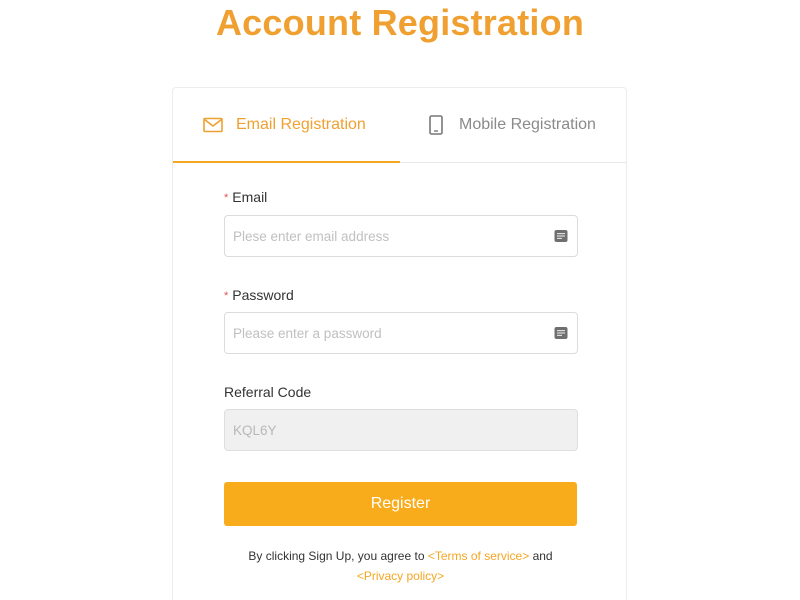  I want to click on page-title: Account Registration, so click(400, 22).